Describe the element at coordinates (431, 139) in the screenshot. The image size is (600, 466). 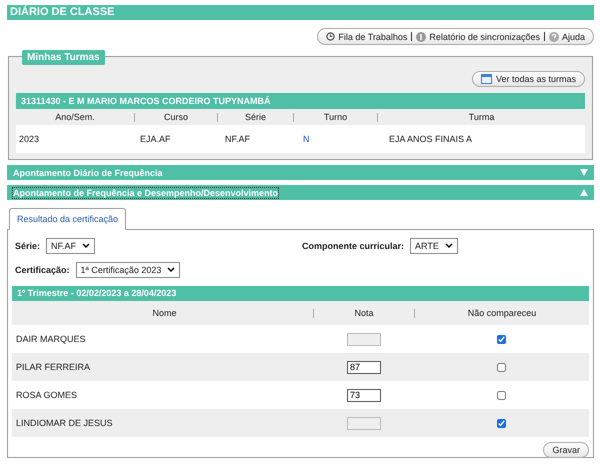
I see `table-cell-text: EJA ANOS FINAIS A` at that location.